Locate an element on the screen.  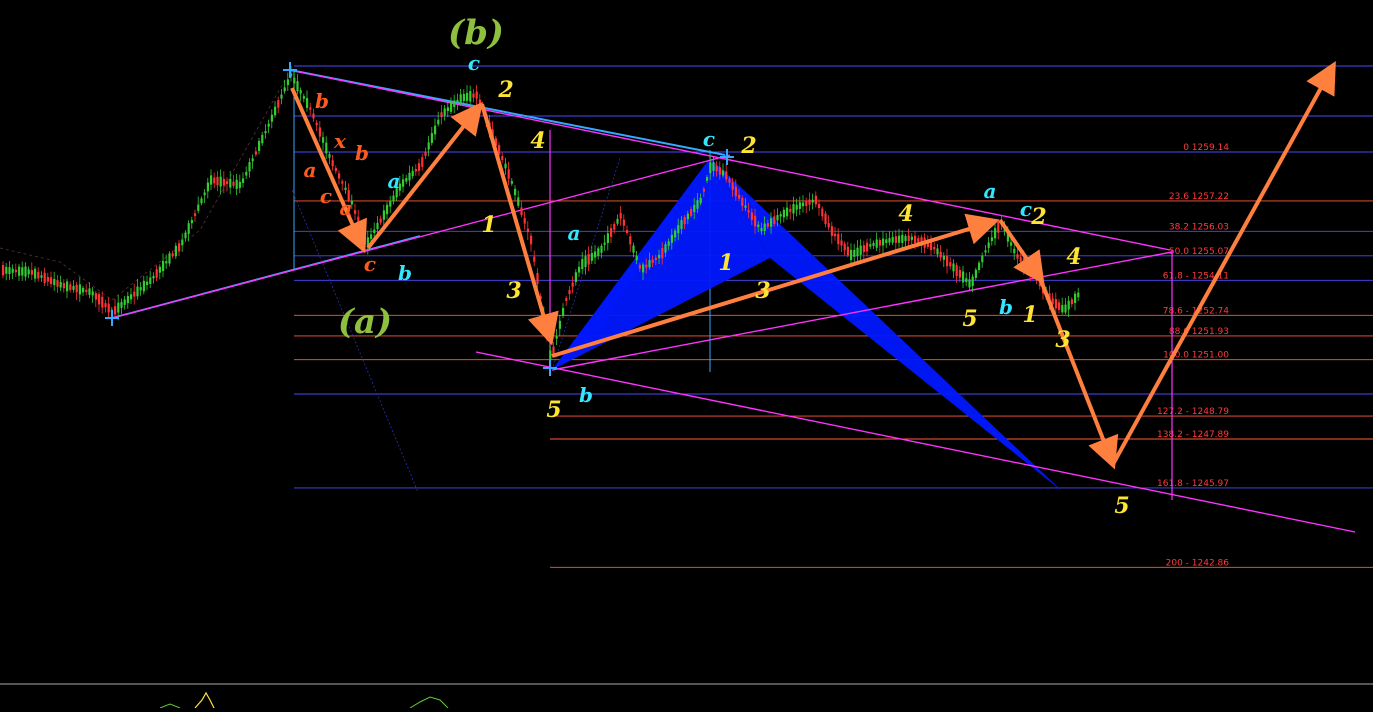
wave-label: 5 is located at coordinates (969, 319).